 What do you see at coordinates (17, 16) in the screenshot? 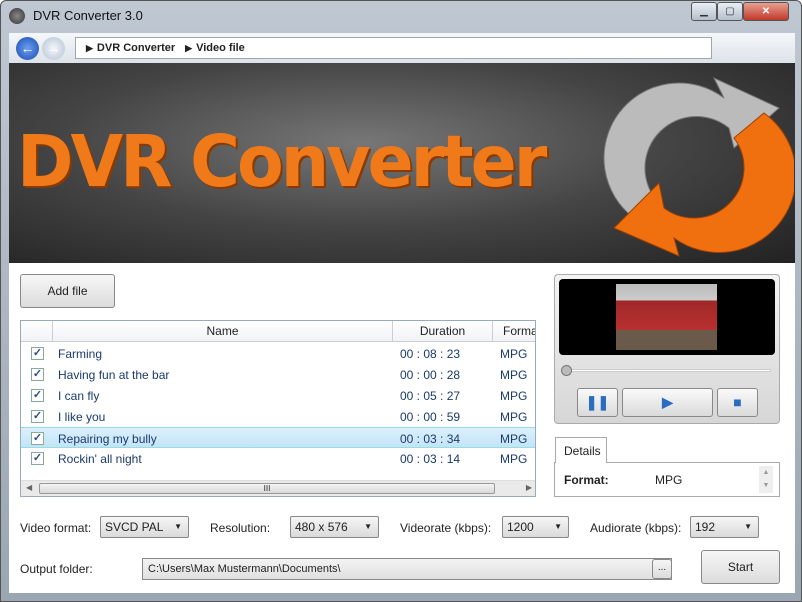
I see `app-icon` at bounding box center [17, 16].